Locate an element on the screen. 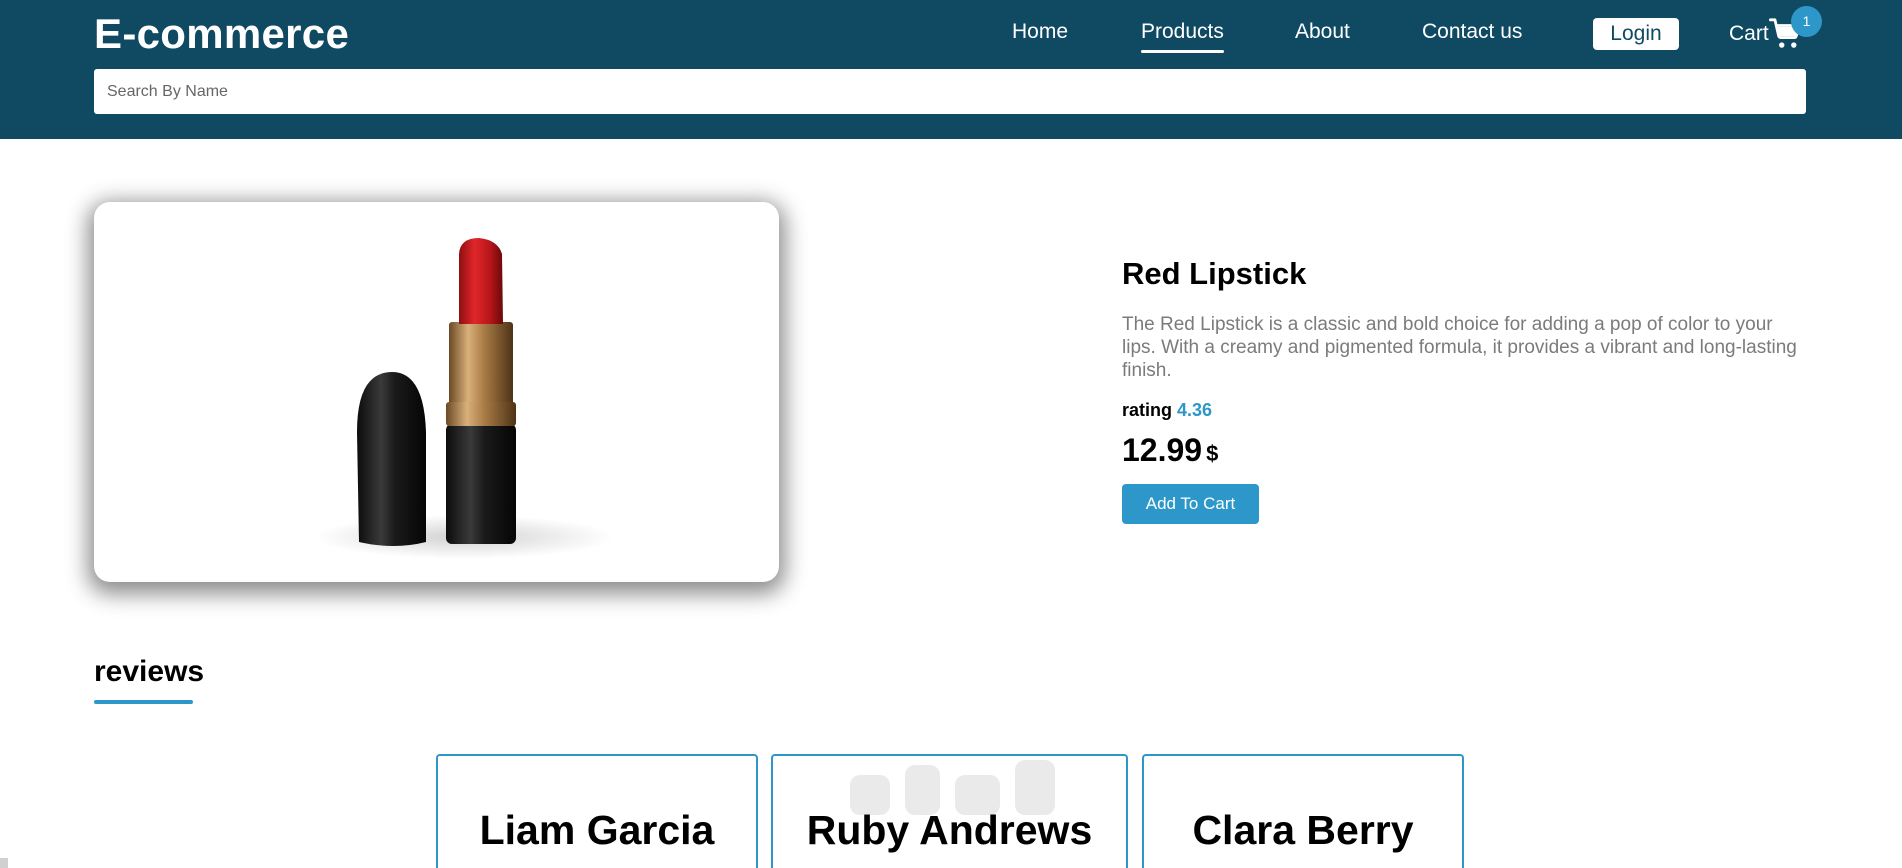 The image size is (1902, 868). brand-logo: E-commerce is located at coordinates (221, 34).